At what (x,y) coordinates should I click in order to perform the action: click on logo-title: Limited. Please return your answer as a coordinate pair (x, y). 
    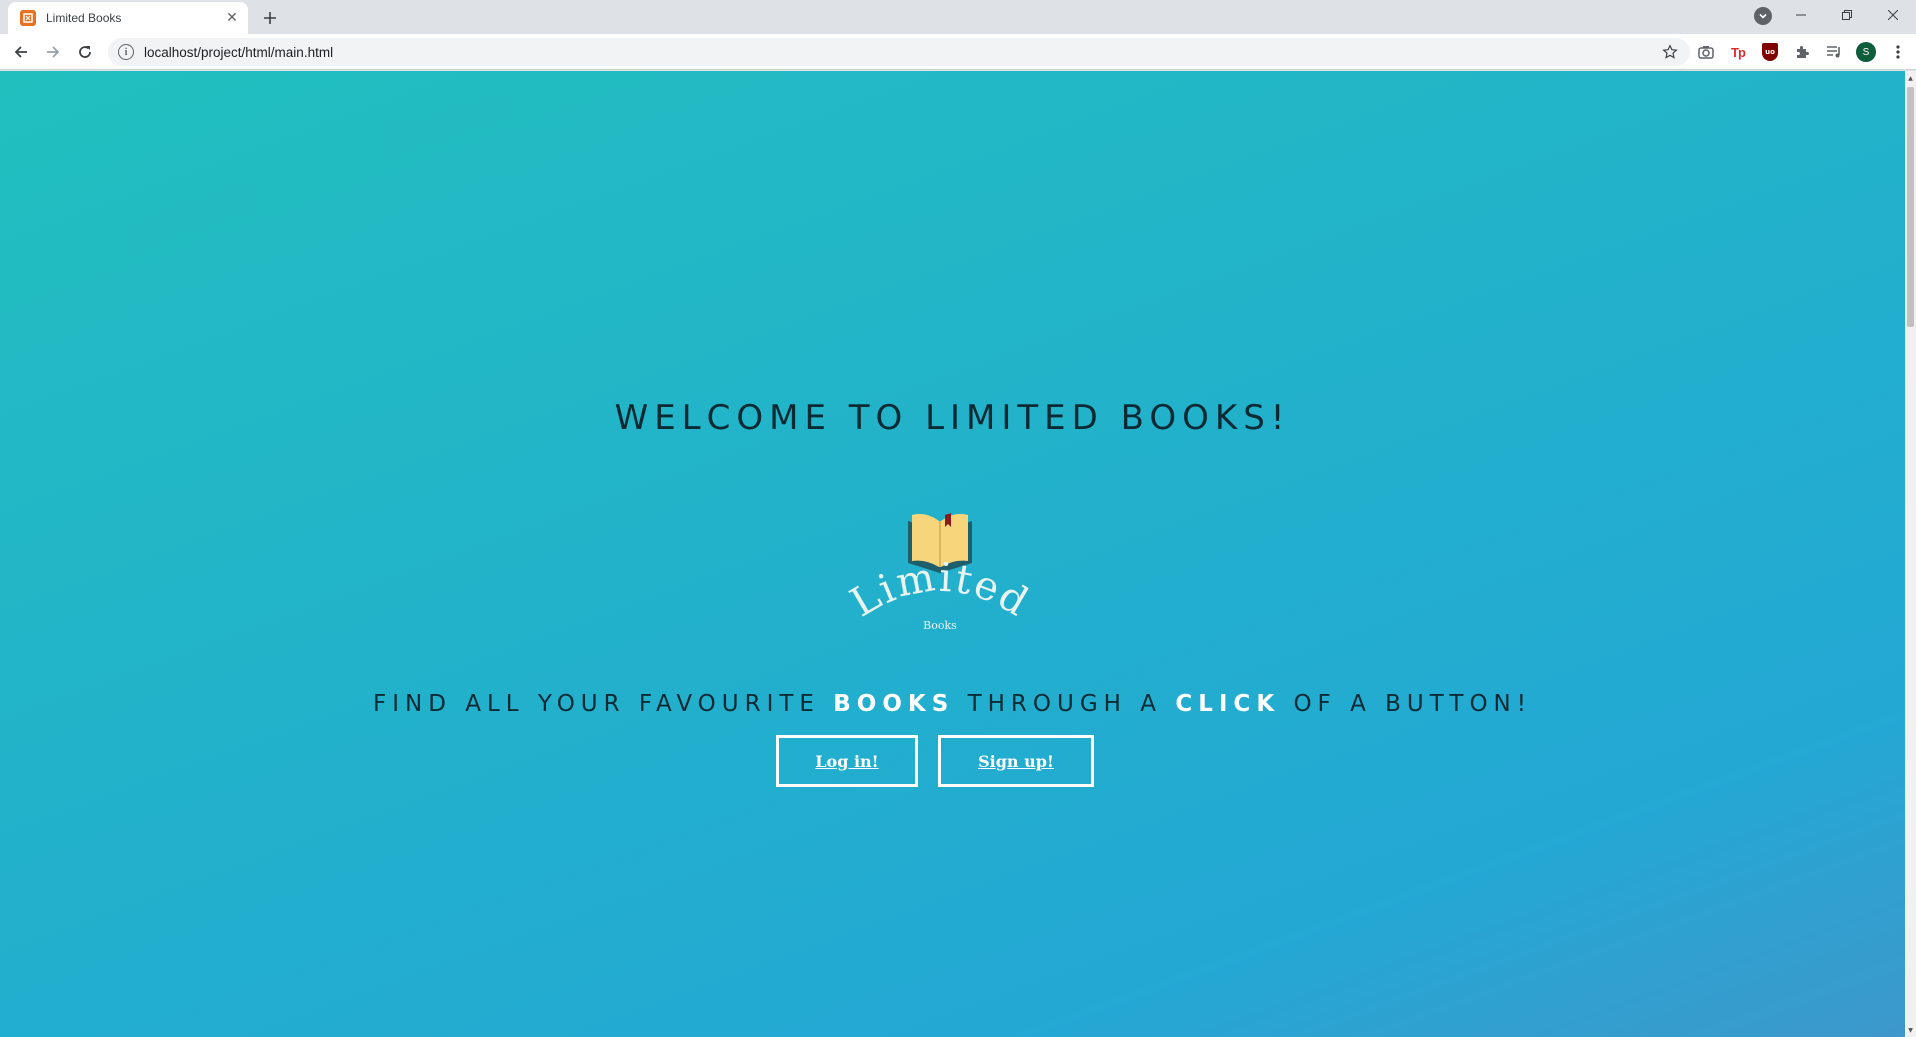
    Looking at the image, I should click on (940, 590).